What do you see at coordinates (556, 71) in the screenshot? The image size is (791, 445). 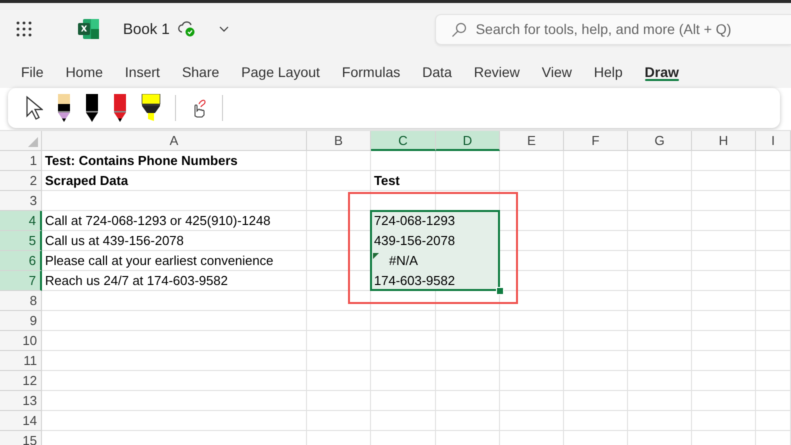 I see `ribbon-tab: View` at bounding box center [556, 71].